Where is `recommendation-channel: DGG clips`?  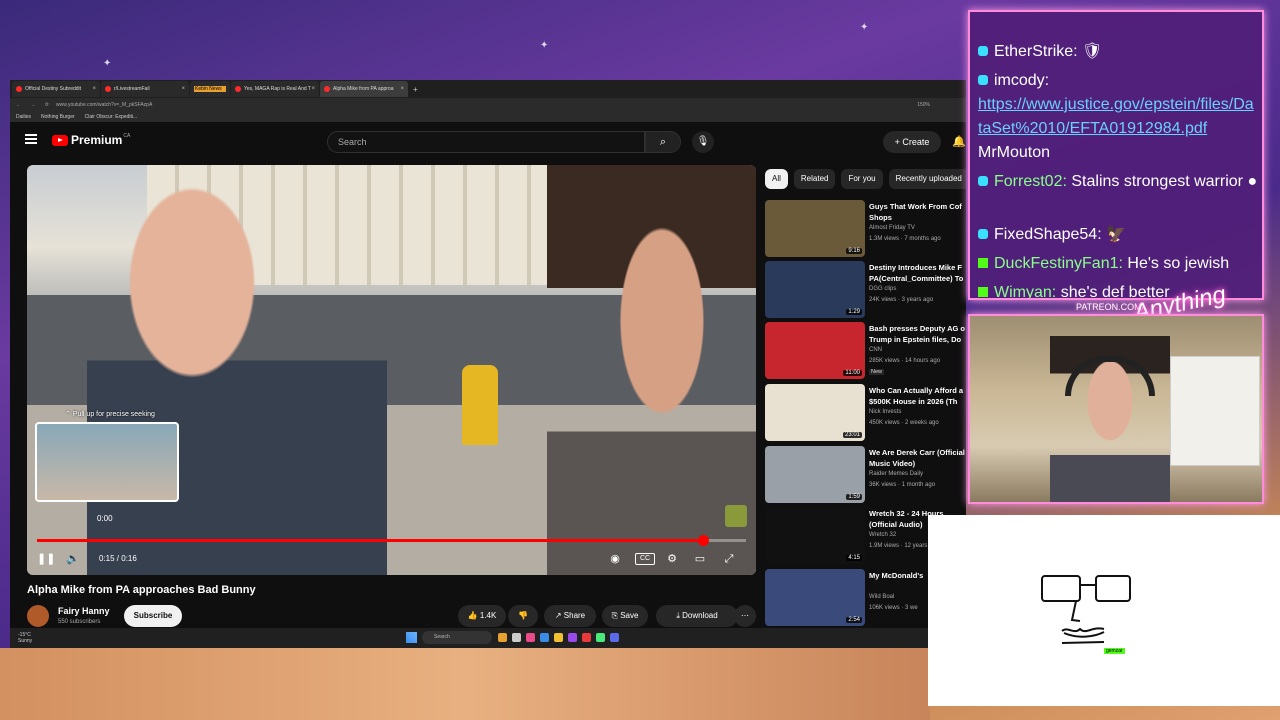
recommendation-channel: DGG clips is located at coordinates (882, 289).